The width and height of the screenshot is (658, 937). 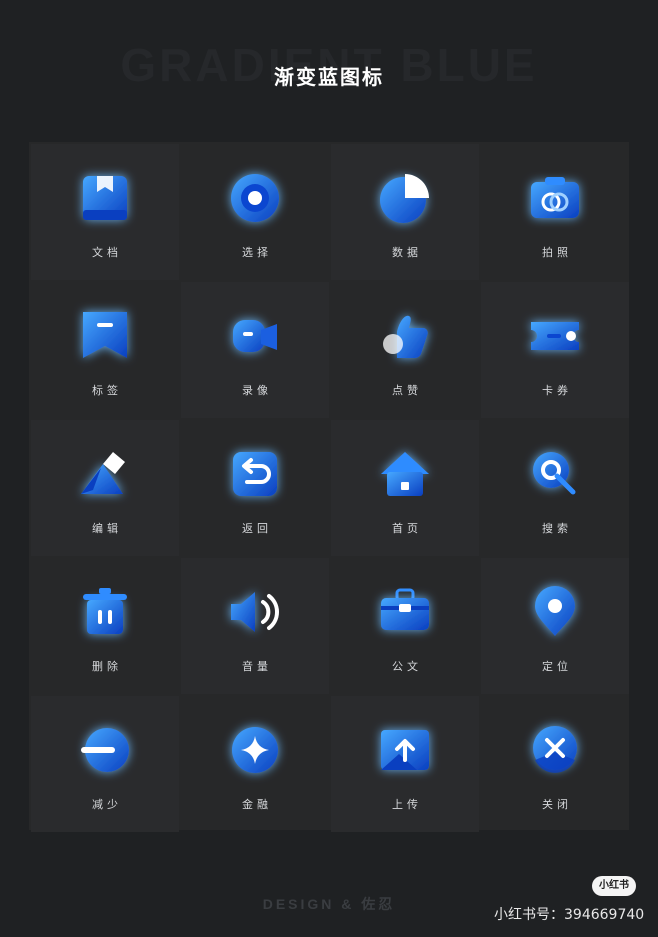 What do you see at coordinates (105, 336) in the screenshot?
I see `tag-icon` at bounding box center [105, 336].